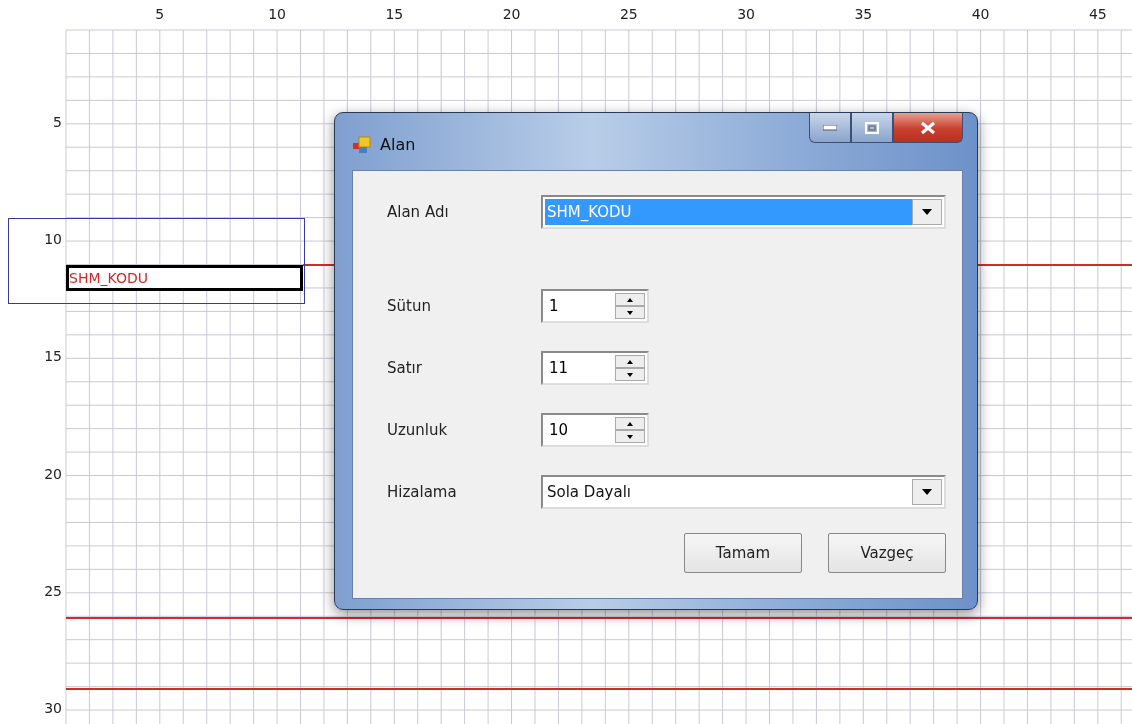  What do you see at coordinates (887, 553) in the screenshot?
I see `dialog-button: Vazgeç` at bounding box center [887, 553].